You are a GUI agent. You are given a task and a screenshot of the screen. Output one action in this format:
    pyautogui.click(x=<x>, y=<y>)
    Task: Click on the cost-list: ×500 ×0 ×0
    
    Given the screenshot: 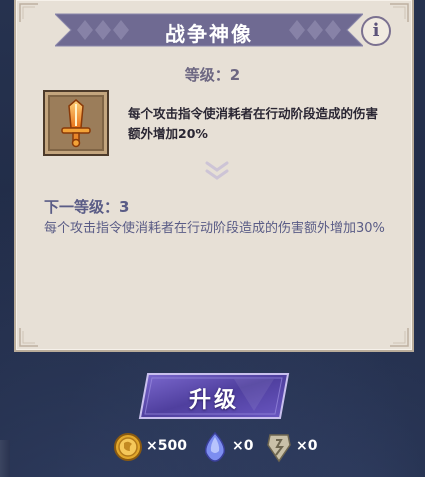 What is the action you would take?
    pyautogui.click(x=222, y=447)
    